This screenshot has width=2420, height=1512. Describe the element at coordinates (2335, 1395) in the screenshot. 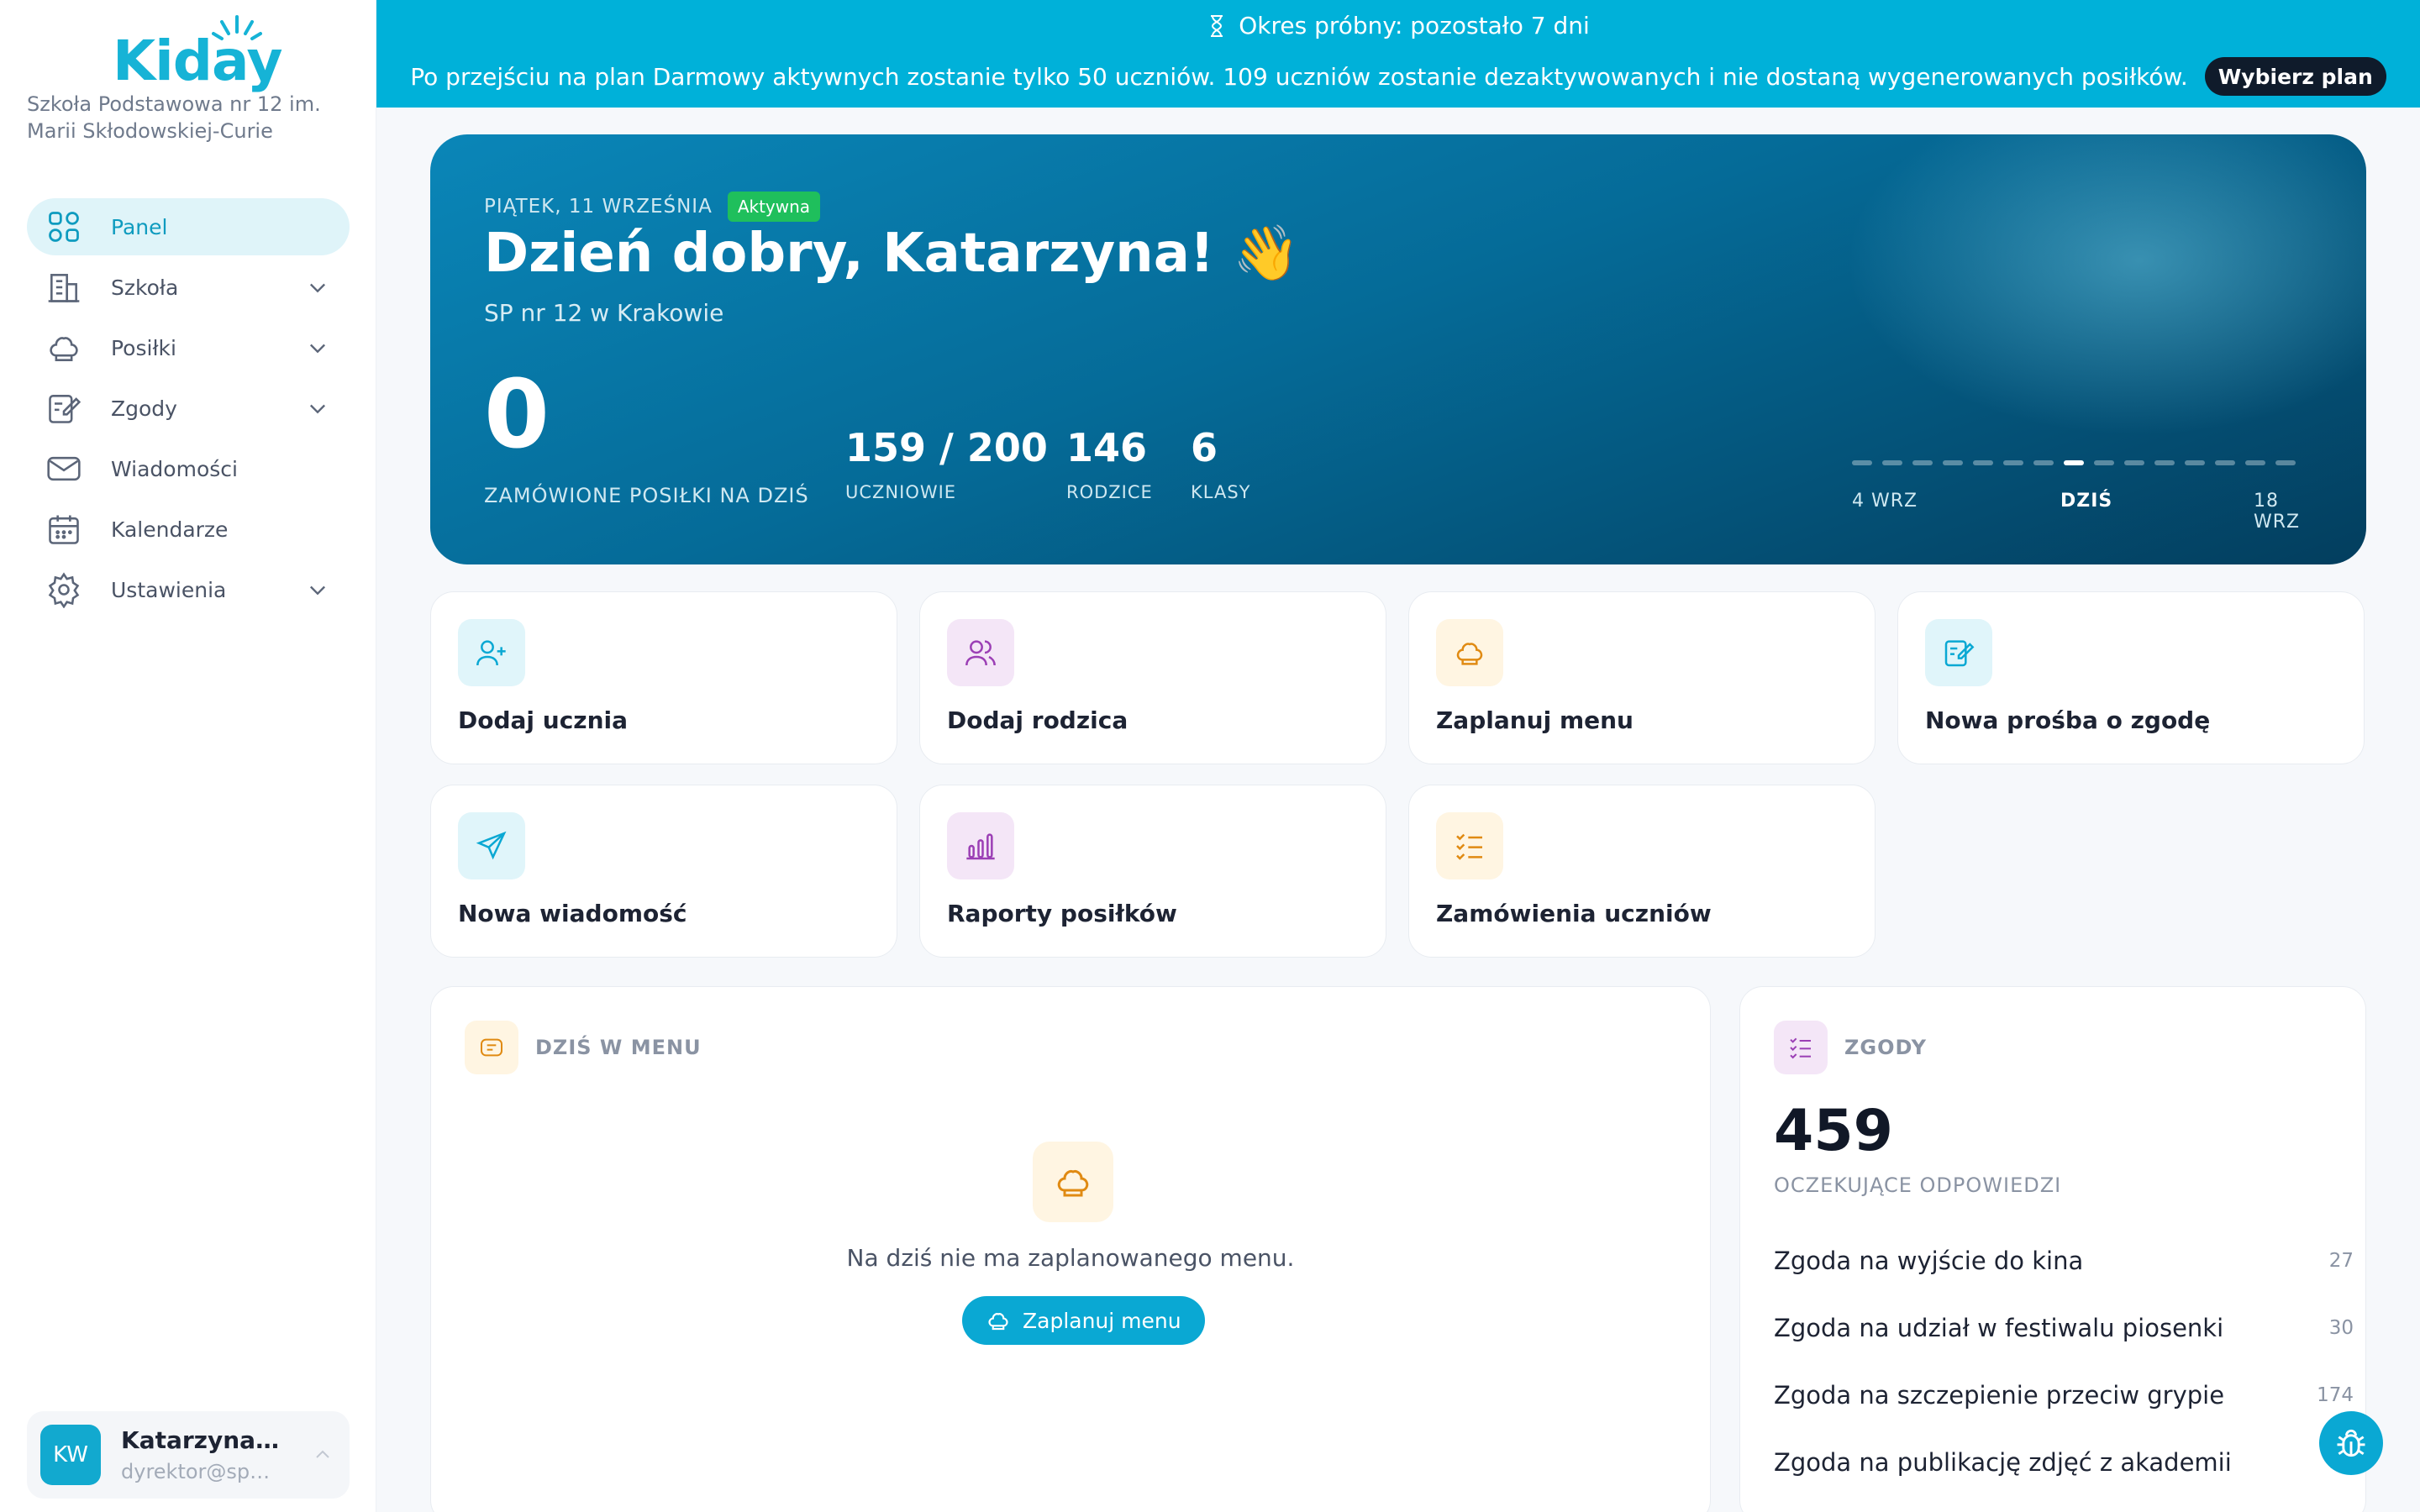

I see `consent-count: 174` at that location.